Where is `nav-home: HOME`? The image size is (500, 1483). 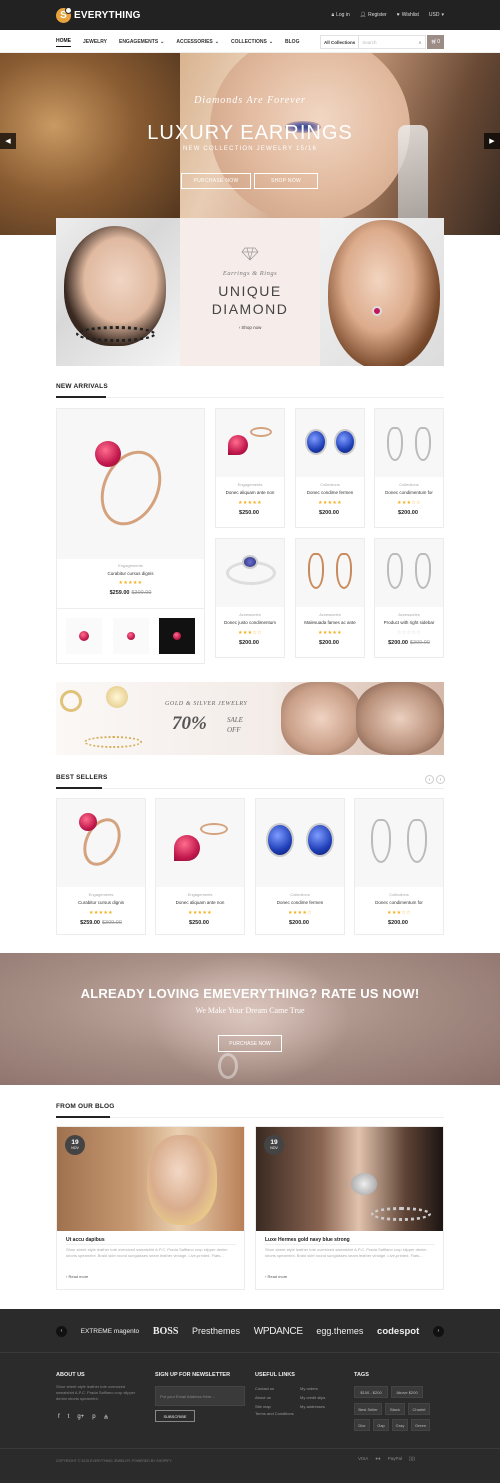
nav-home: HOME is located at coordinates (63, 41).